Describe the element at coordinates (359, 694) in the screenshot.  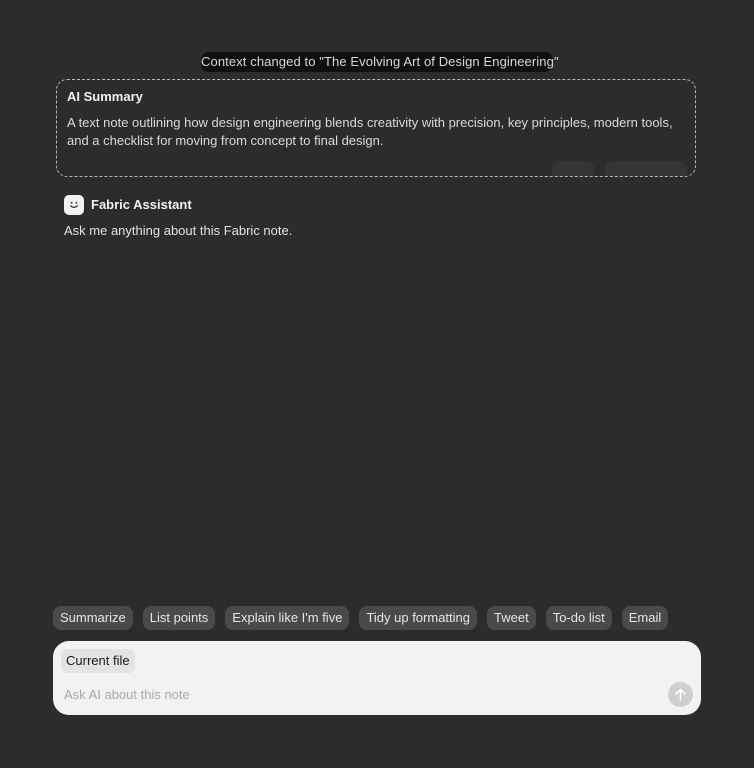
I see `ask-ai-input` at that location.